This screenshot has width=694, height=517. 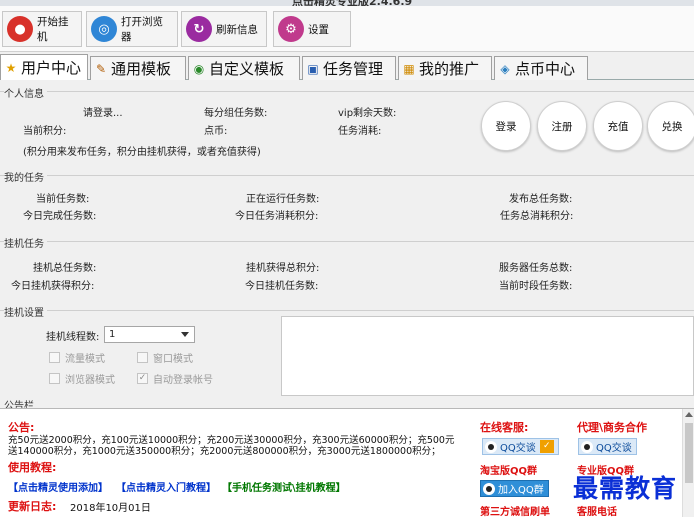 I want to click on published-total-label: 发布总任务数:, so click(x=541, y=199).